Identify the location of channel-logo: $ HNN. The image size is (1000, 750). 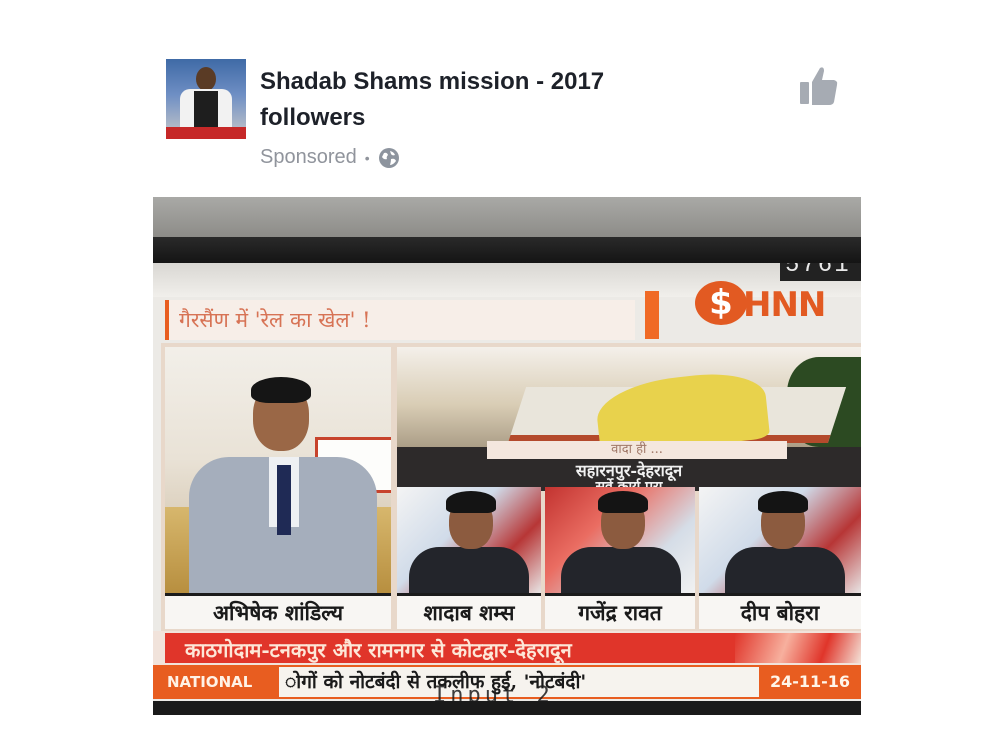
(771, 303).